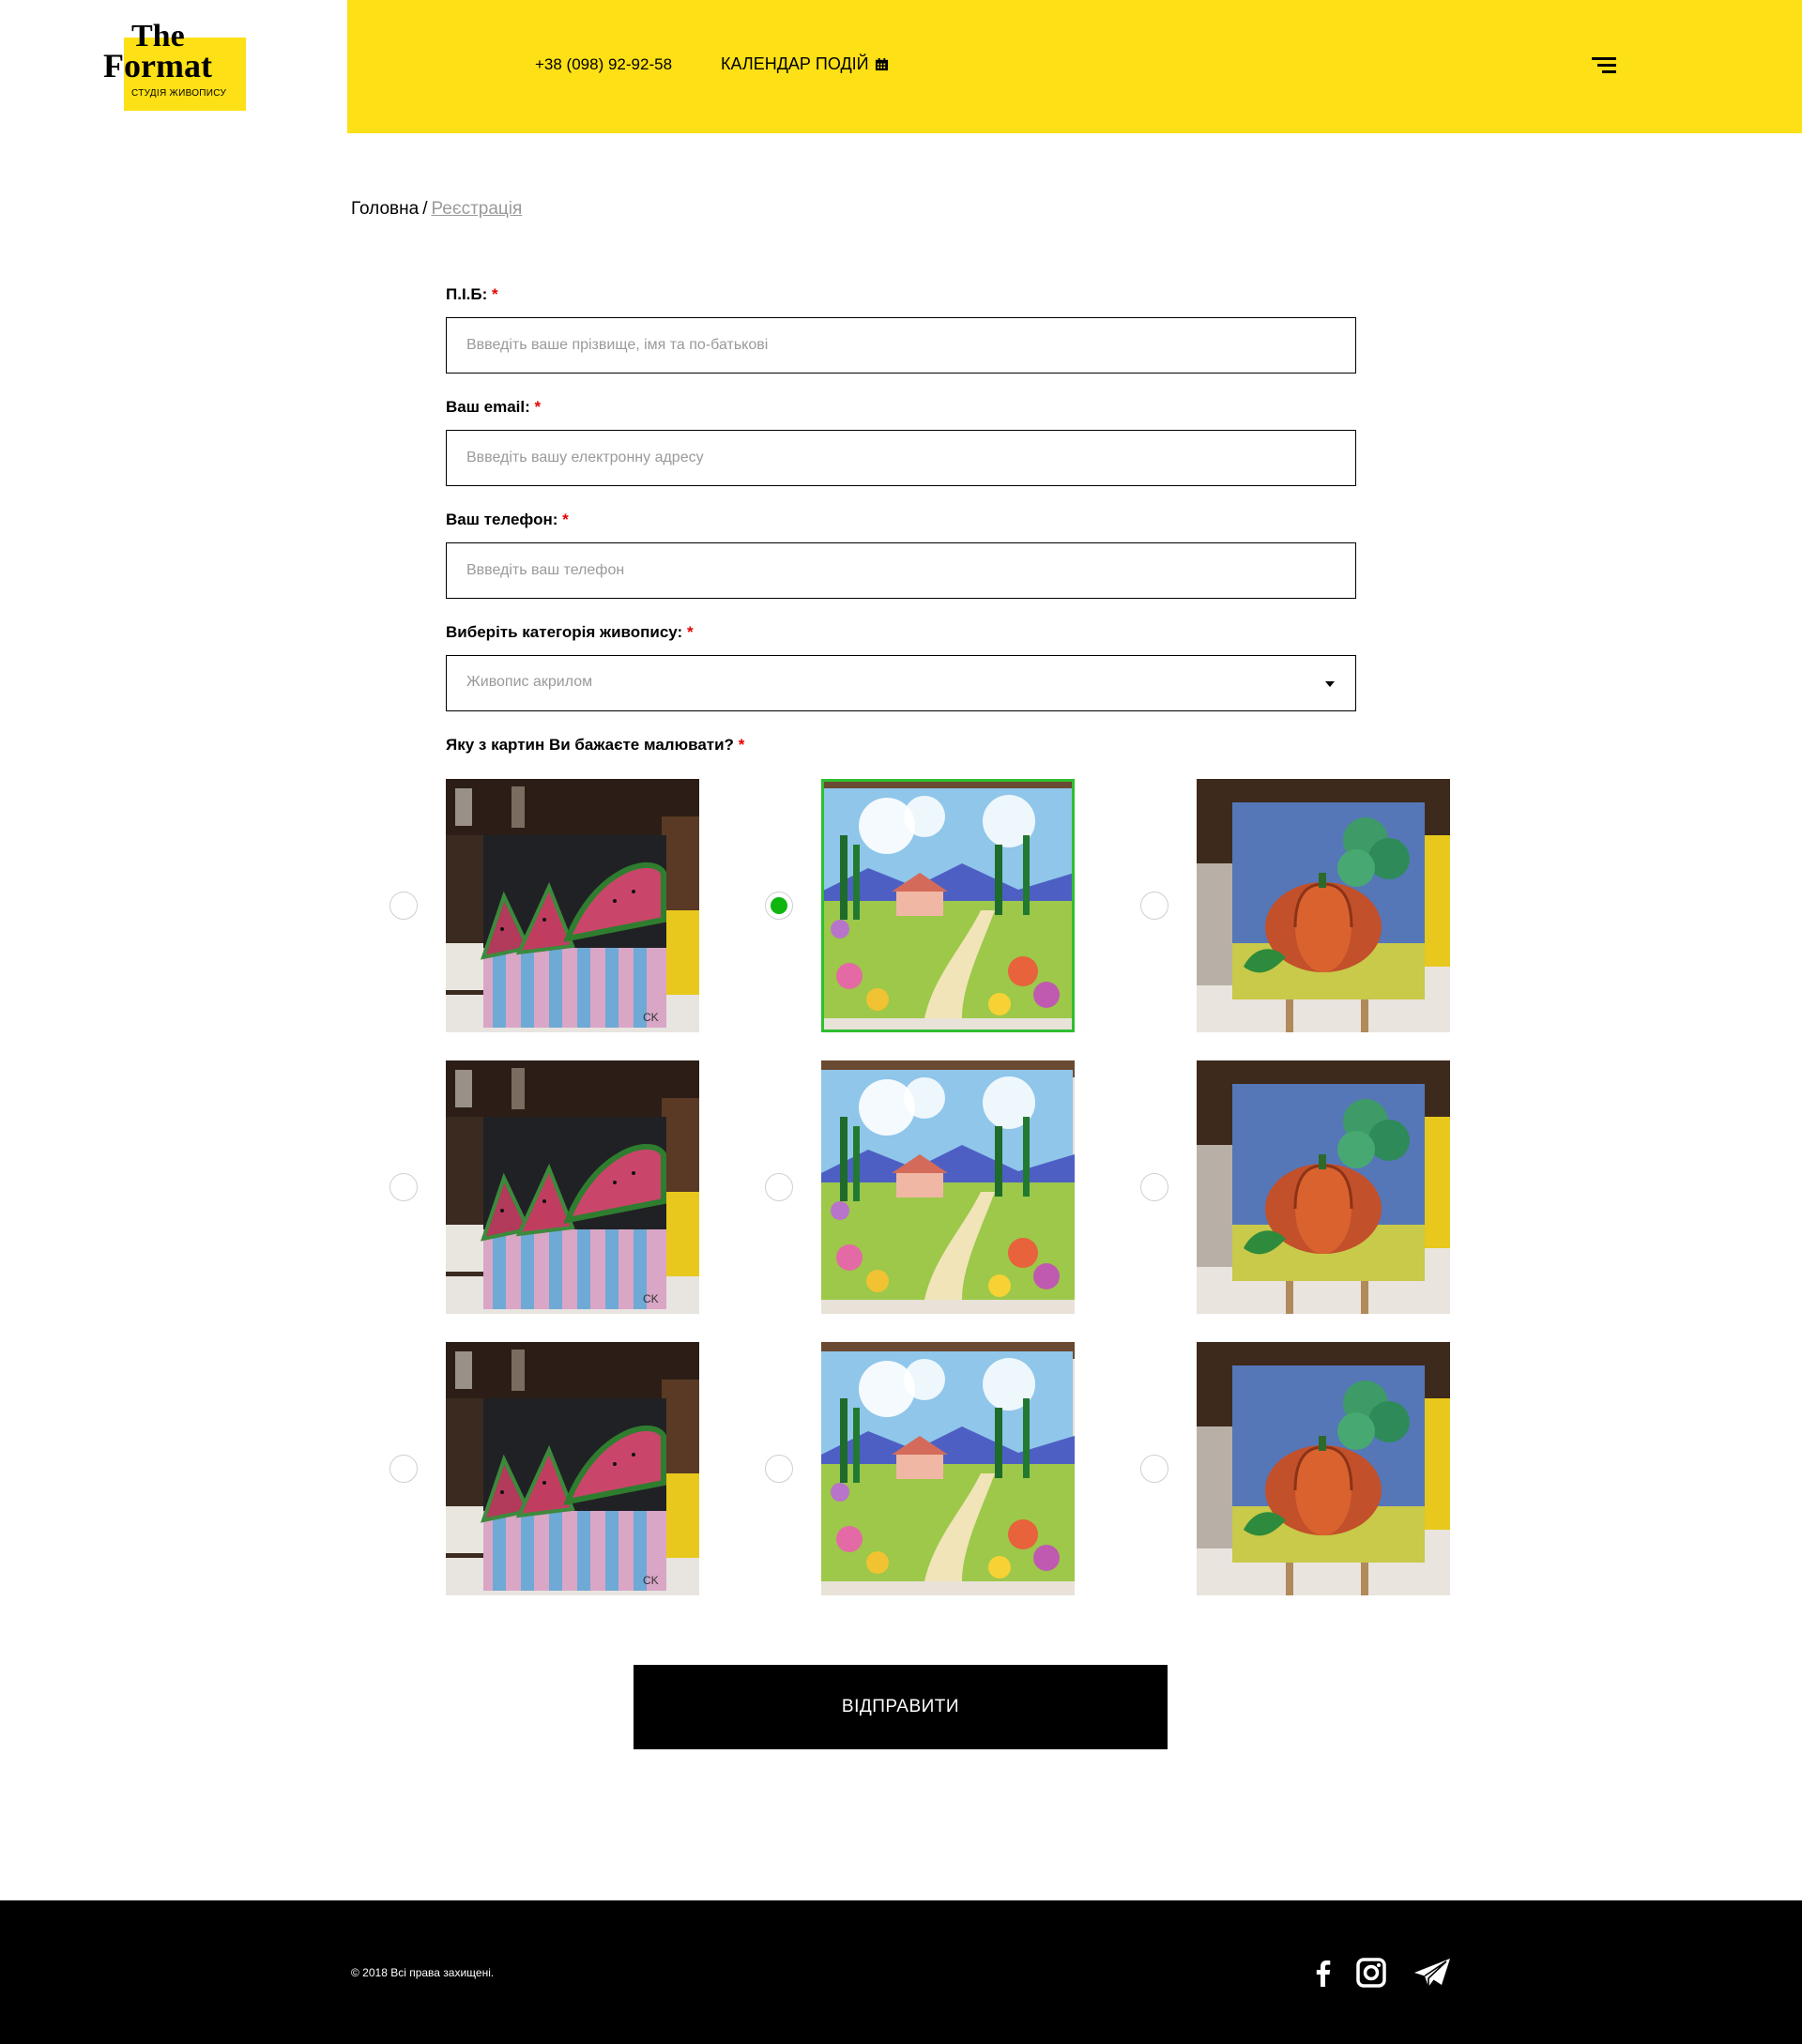 The image size is (1802, 2044). I want to click on logo: The Format СТУДІЯ ЖИВОПИСУ, so click(175, 66).